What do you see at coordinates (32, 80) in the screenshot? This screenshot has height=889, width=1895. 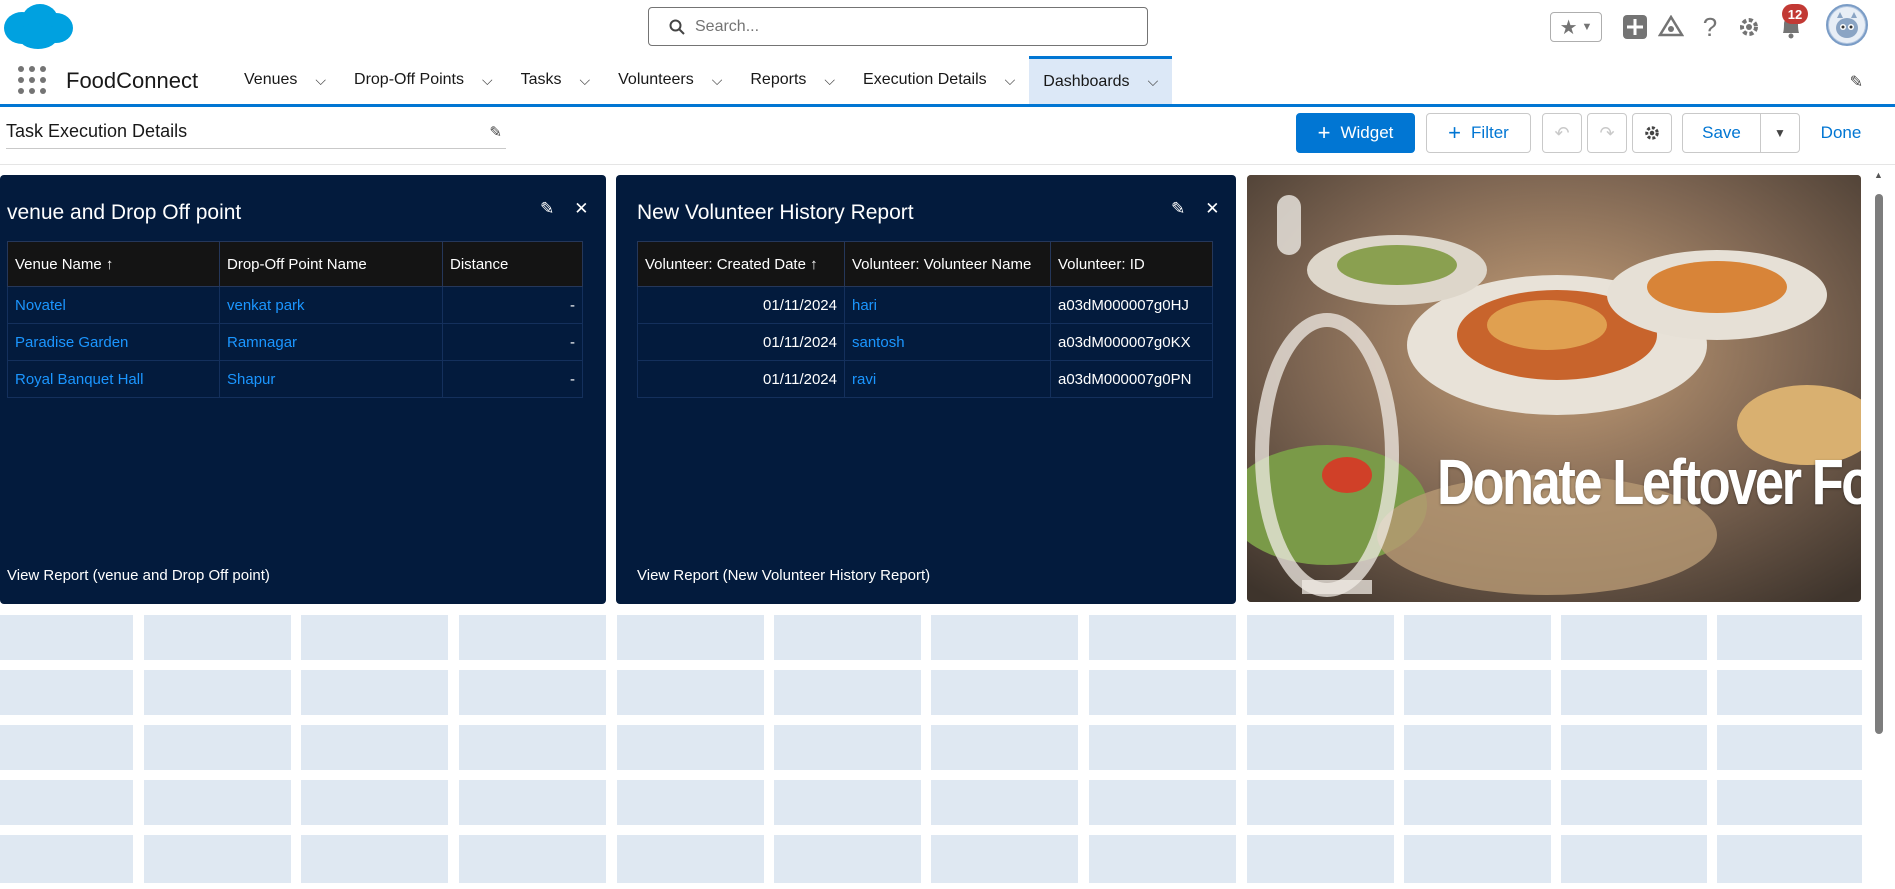 I see `app-launcher-icon` at bounding box center [32, 80].